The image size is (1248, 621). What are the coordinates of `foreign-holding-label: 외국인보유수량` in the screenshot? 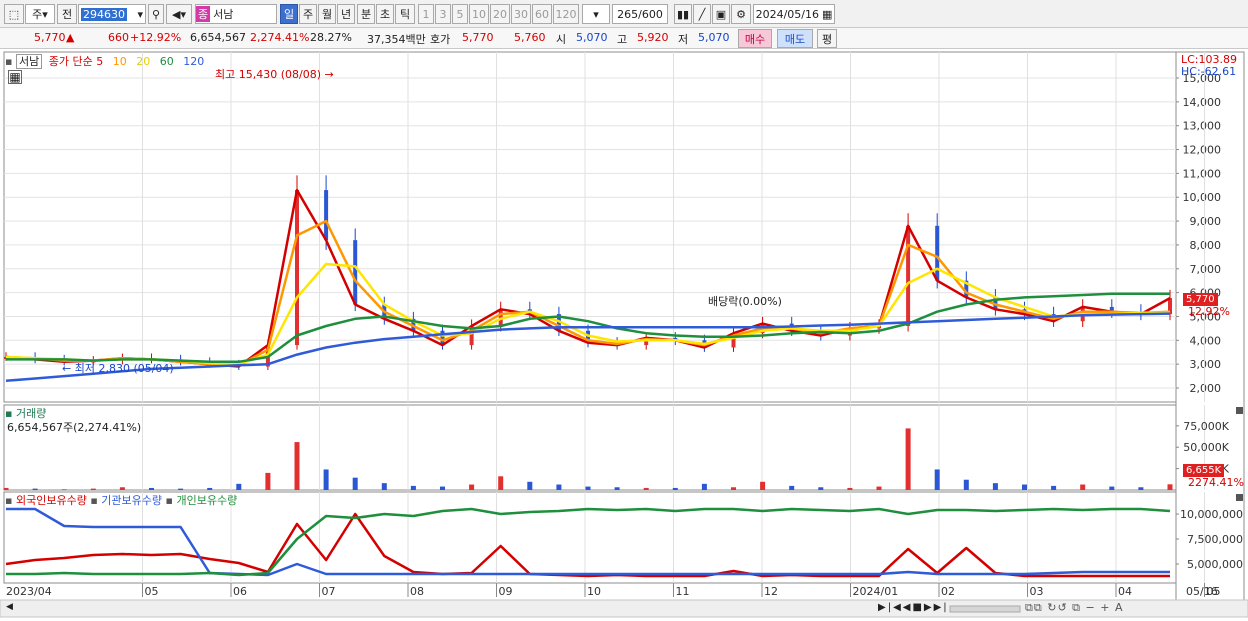 It's located at (51, 500).